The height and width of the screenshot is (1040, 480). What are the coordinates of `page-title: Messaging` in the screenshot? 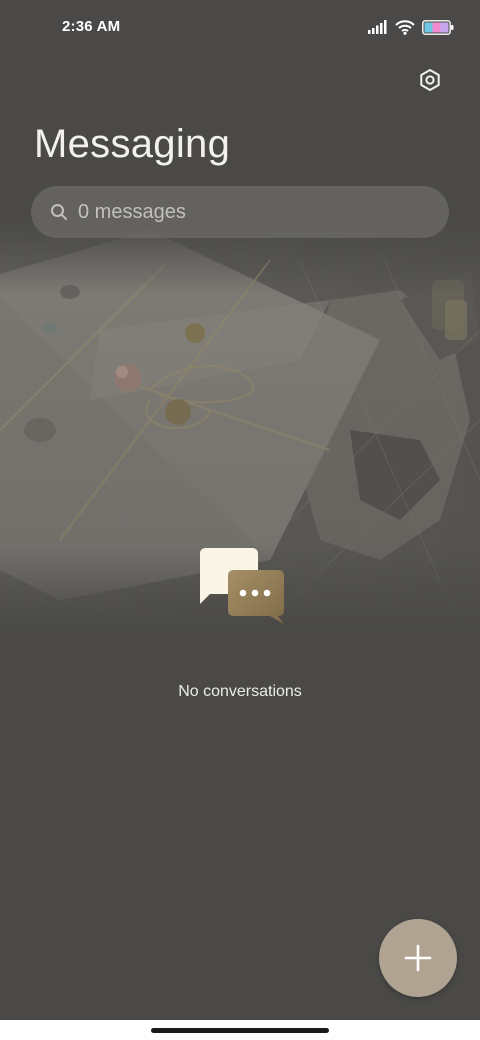 It's located at (132, 144).